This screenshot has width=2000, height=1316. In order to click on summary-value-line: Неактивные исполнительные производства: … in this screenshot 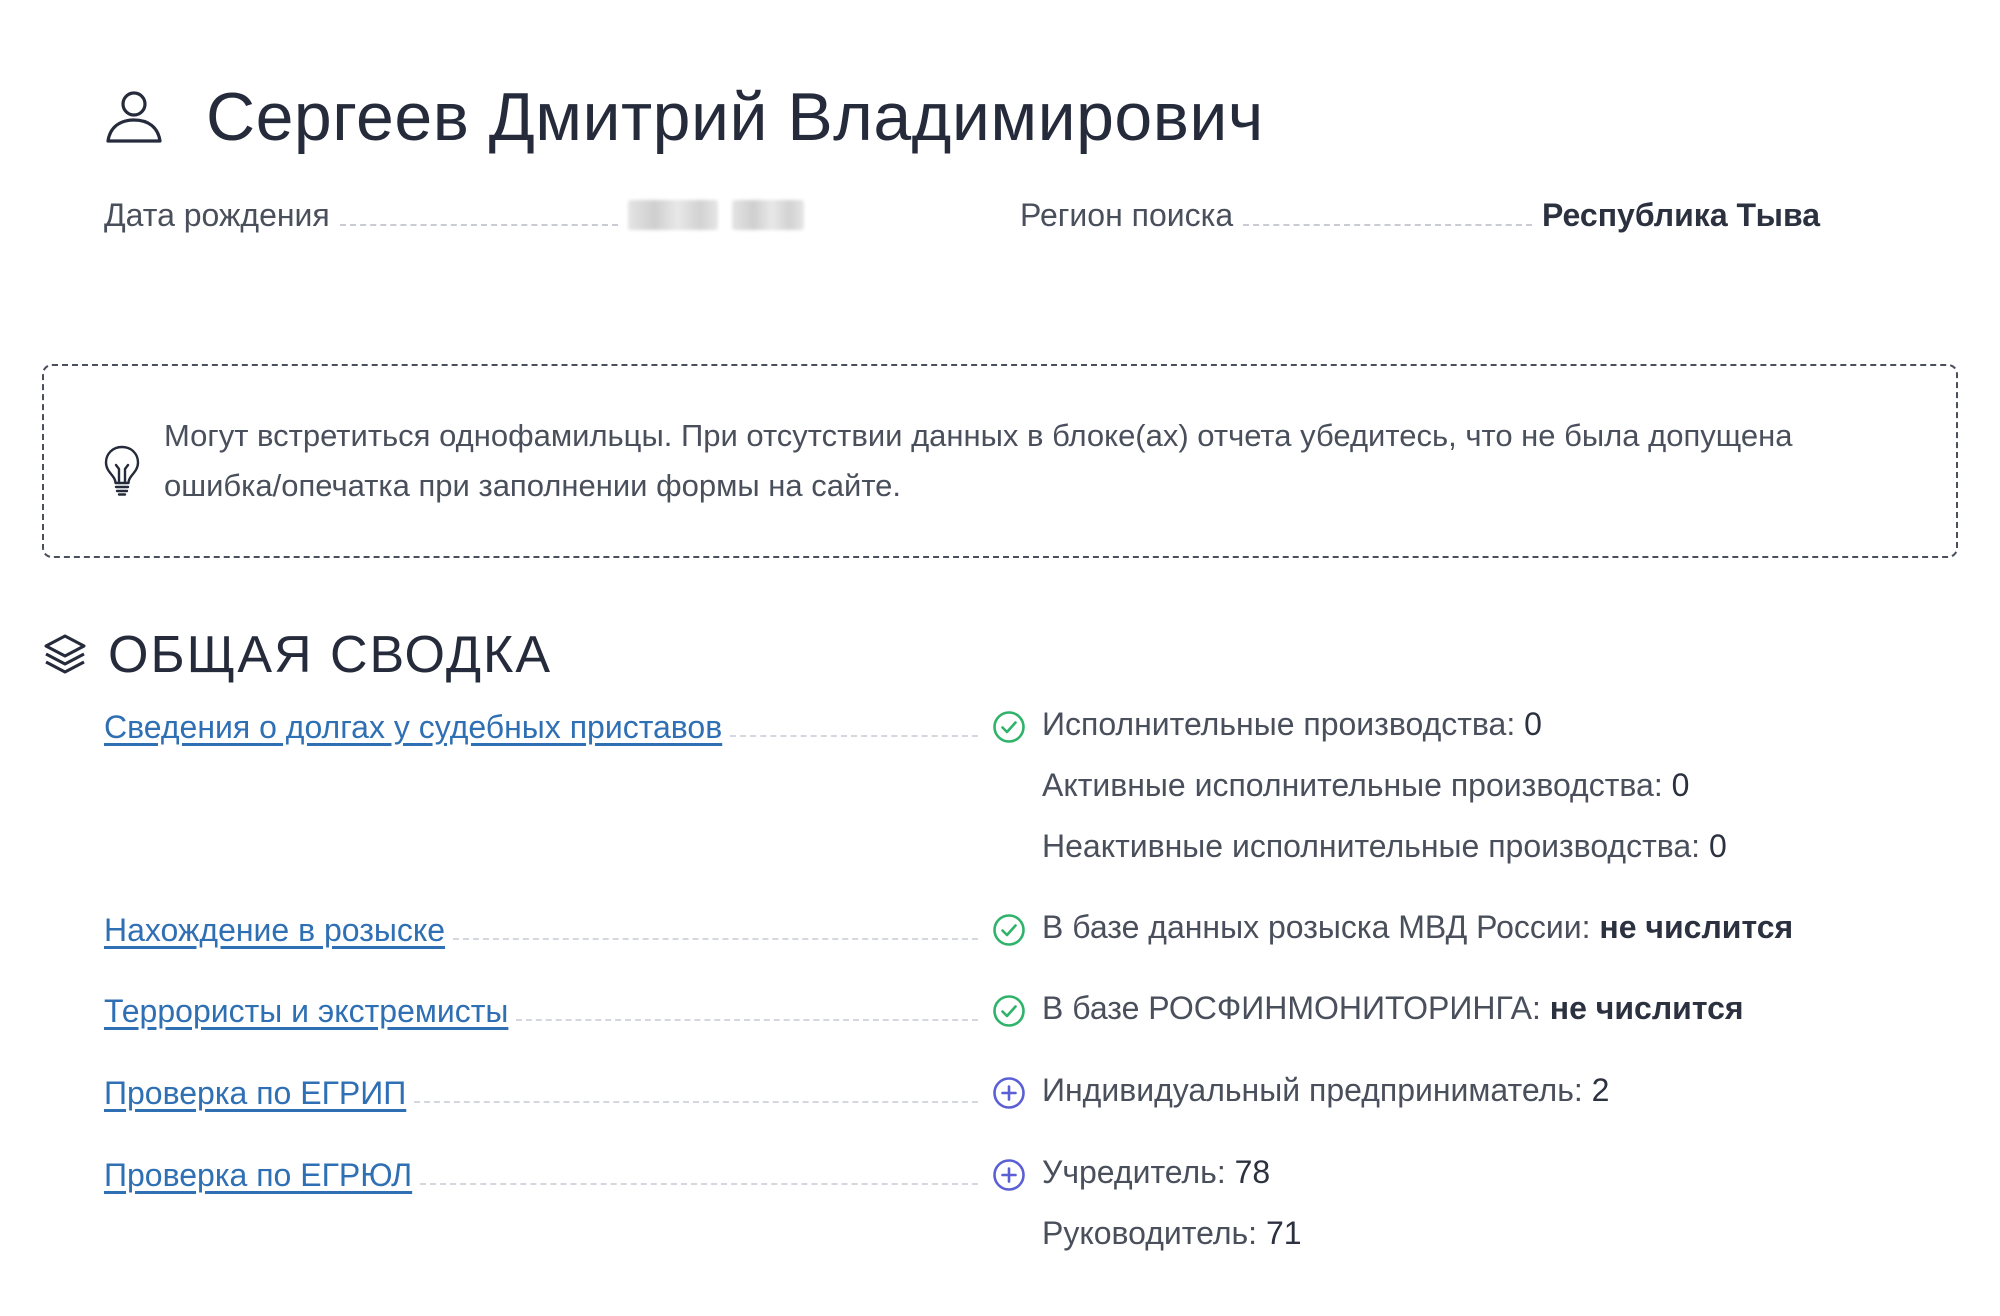, I will do `click(1384, 846)`.